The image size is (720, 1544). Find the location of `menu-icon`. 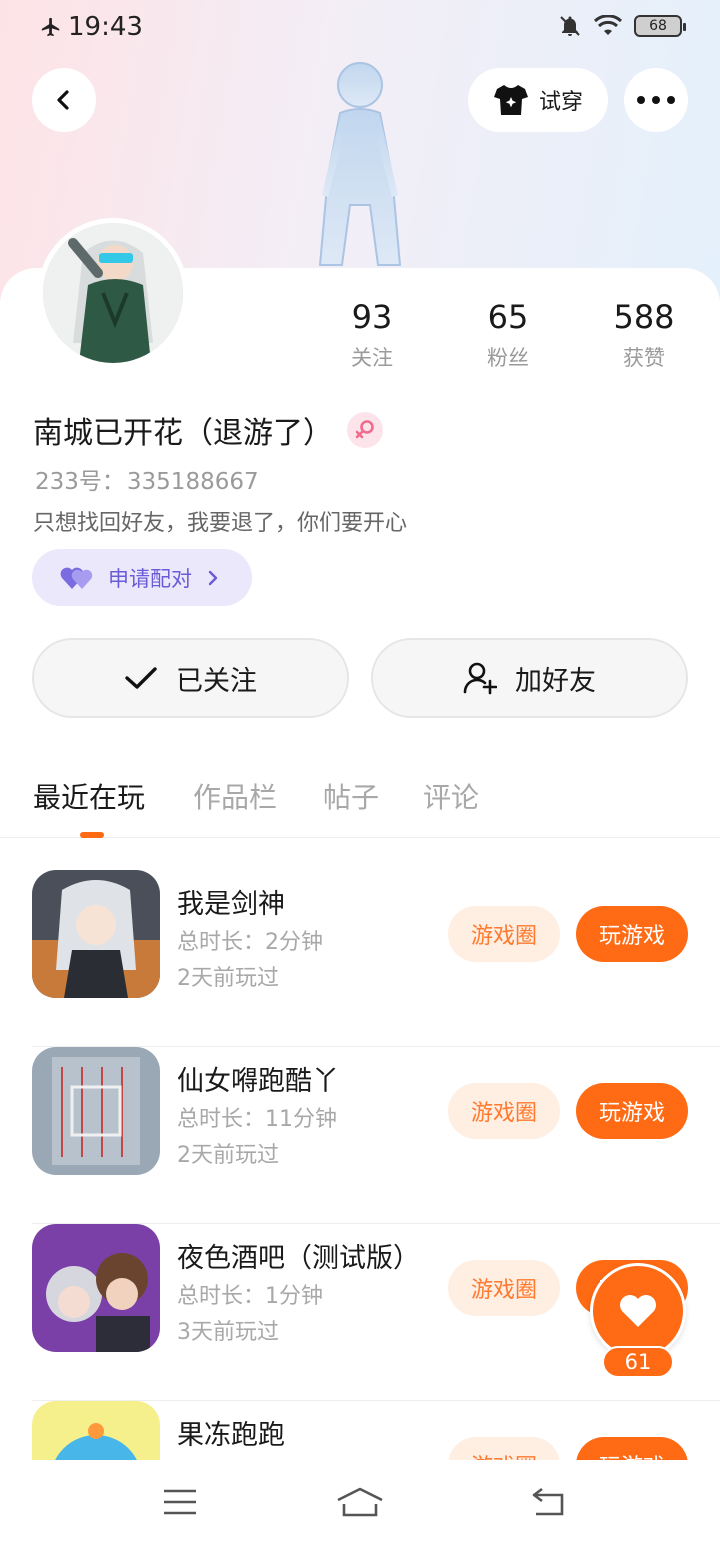

menu-icon is located at coordinates (180, 1502).